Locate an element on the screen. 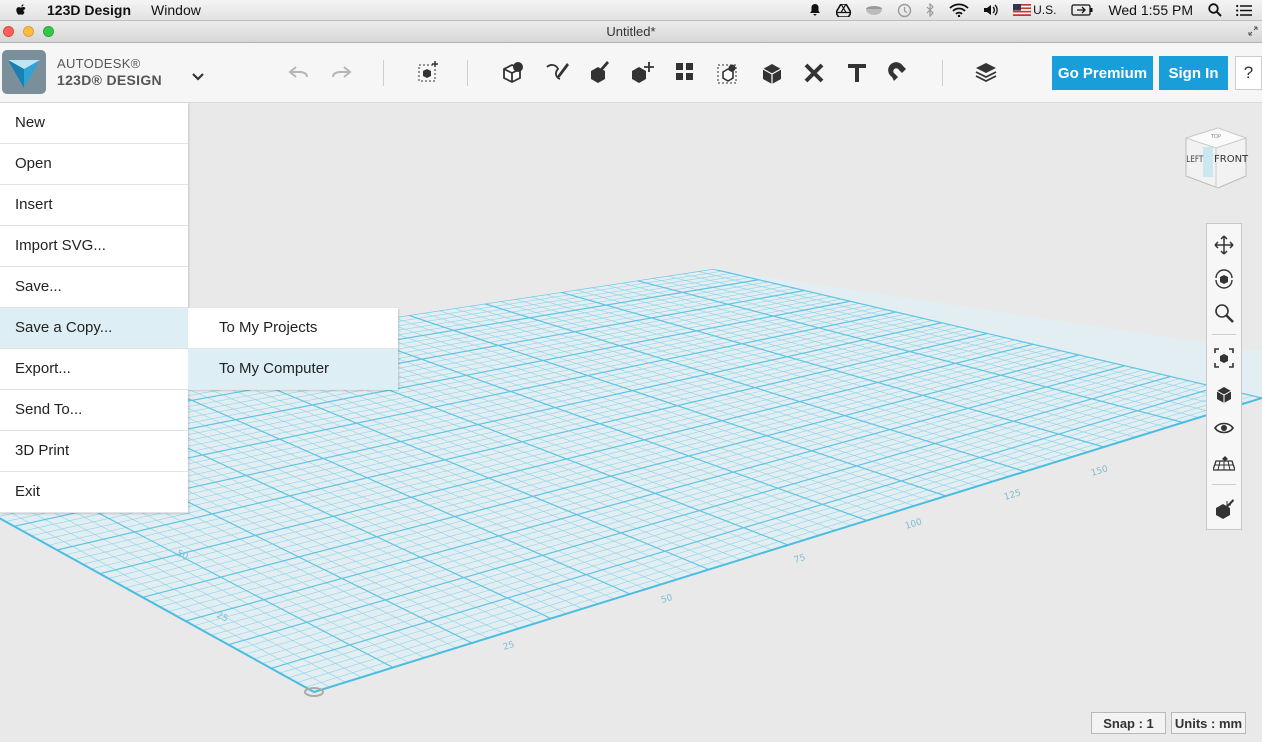 The width and height of the screenshot is (1262, 742). save-copy-submenu: To My Projects To My Computer is located at coordinates (293, 349).